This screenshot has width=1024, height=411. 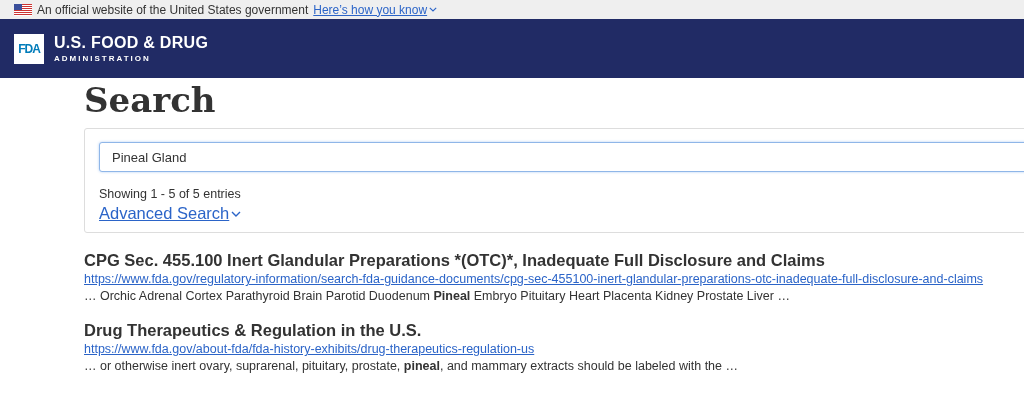 What do you see at coordinates (23, 9) in the screenshot?
I see `flag-icon` at bounding box center [23, 9].